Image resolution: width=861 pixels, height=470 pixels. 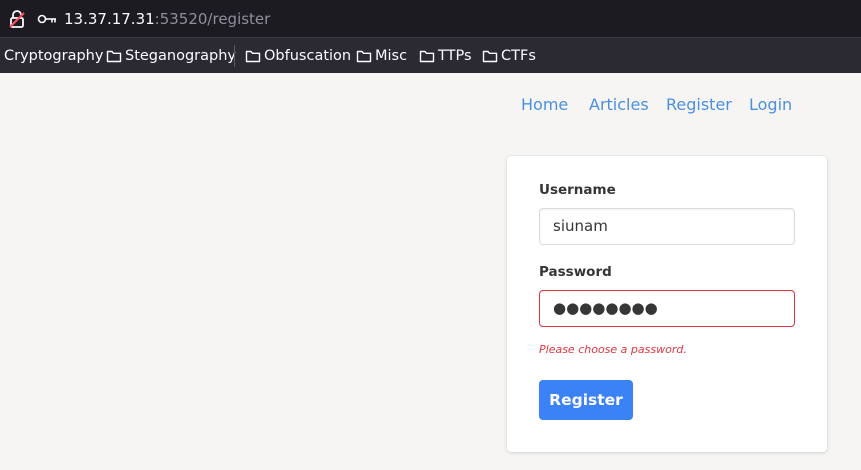 What do you see at coordinates (667, 308) in the screenshot?
I see `password-input: ●●●●●●●●` at bounding box center [667, 308].